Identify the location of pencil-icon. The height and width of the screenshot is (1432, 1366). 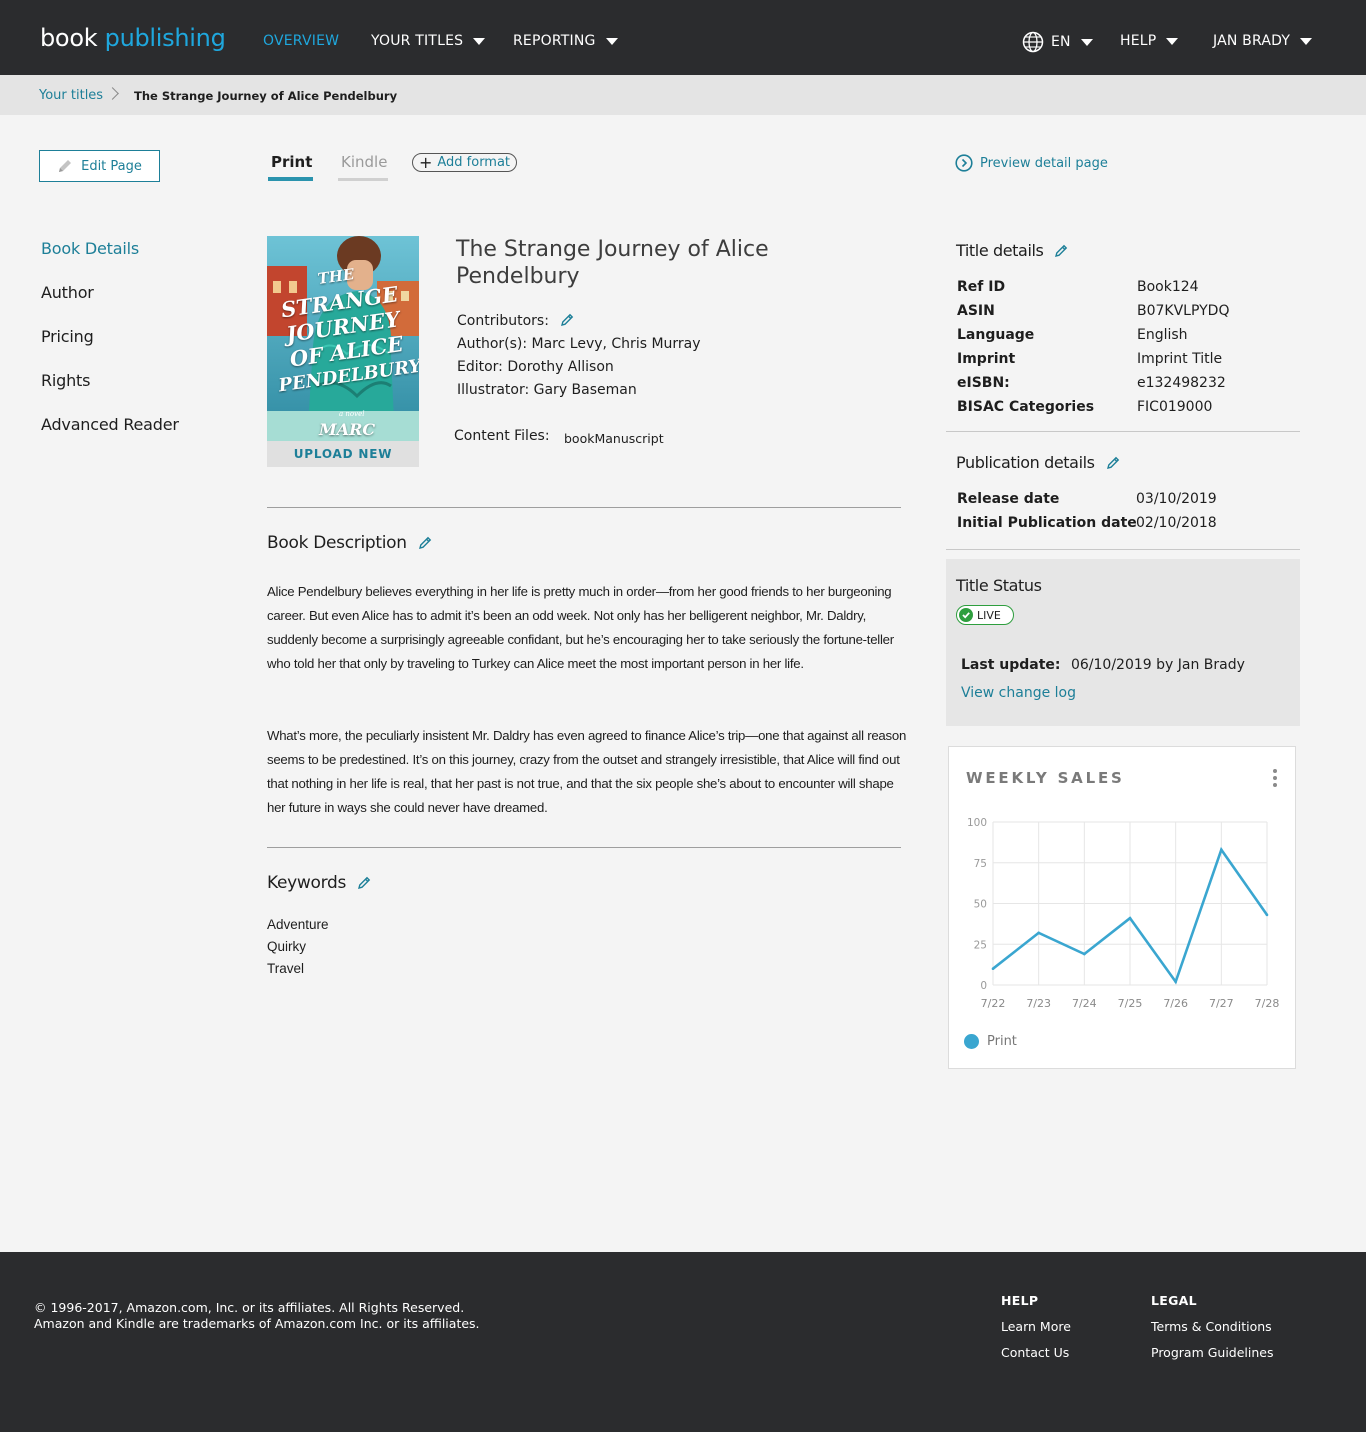
(65, 166).